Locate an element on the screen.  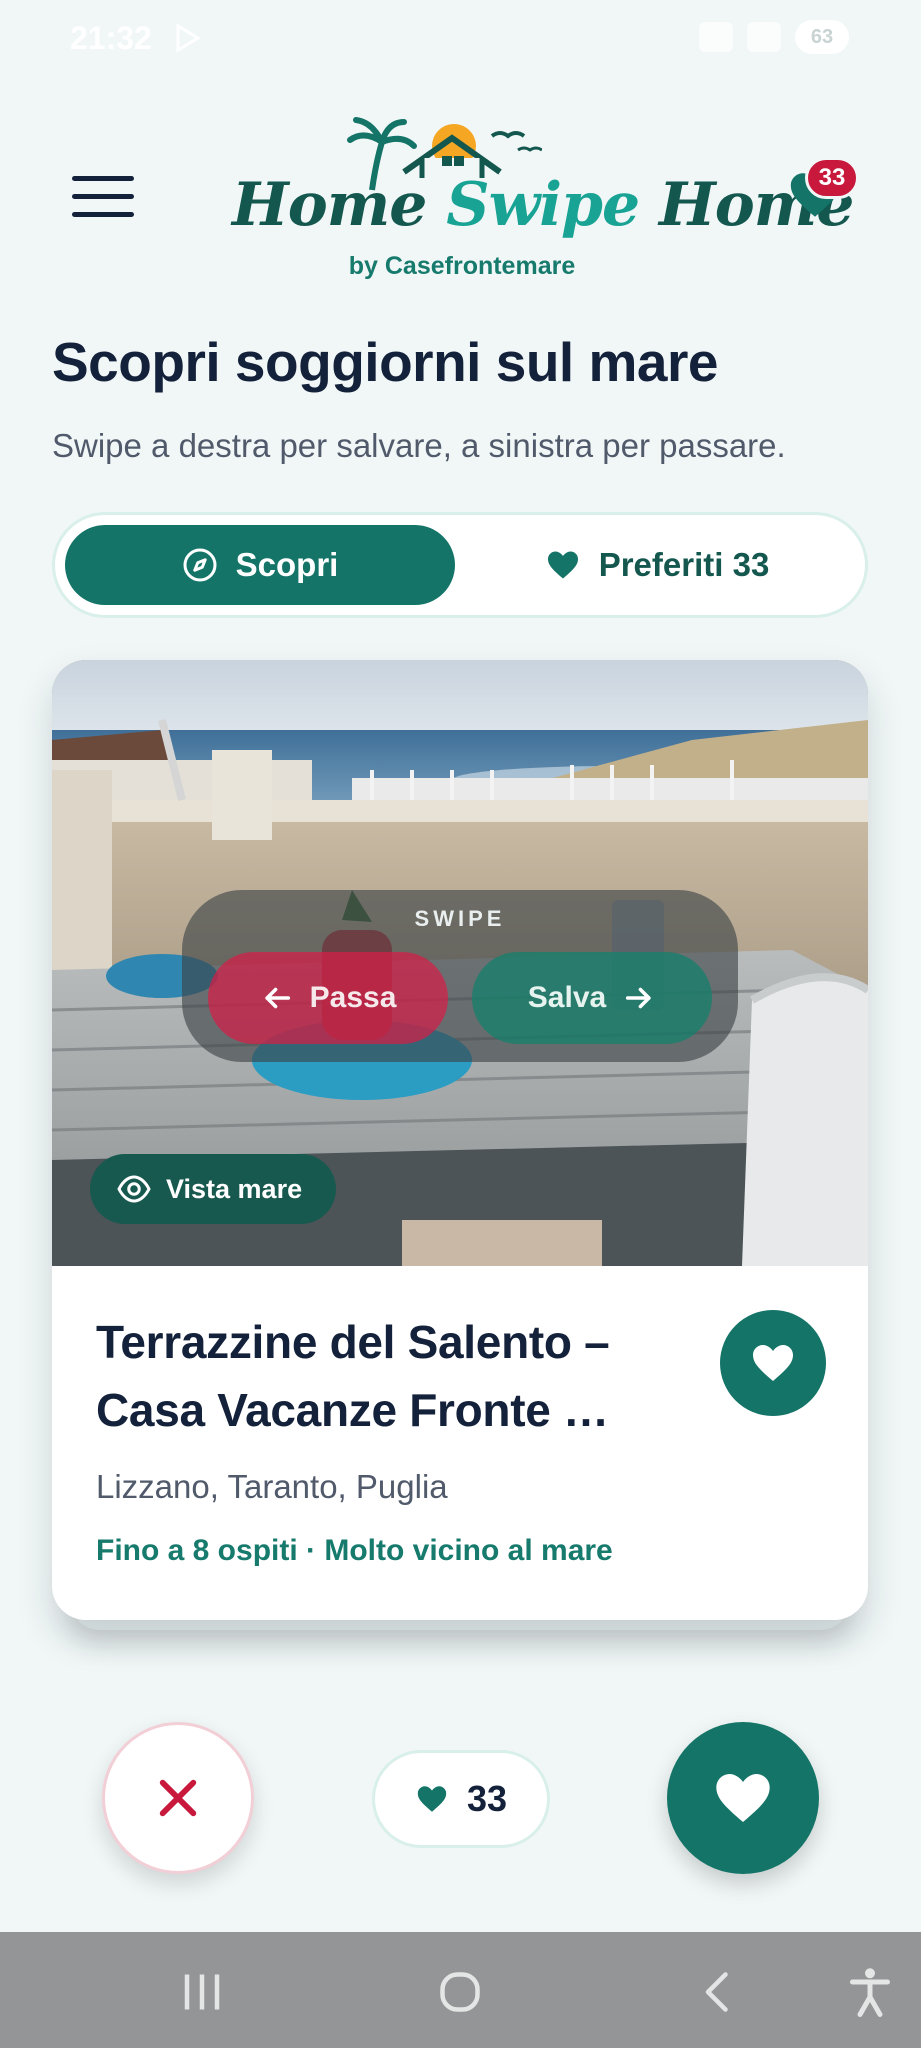
pass-button-label: Passa is located at coordinates (353, 997).